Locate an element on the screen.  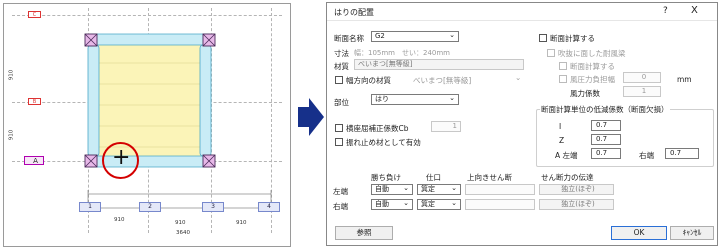
right-win-lose-value: 自動 is located at coordinates (382, 204).